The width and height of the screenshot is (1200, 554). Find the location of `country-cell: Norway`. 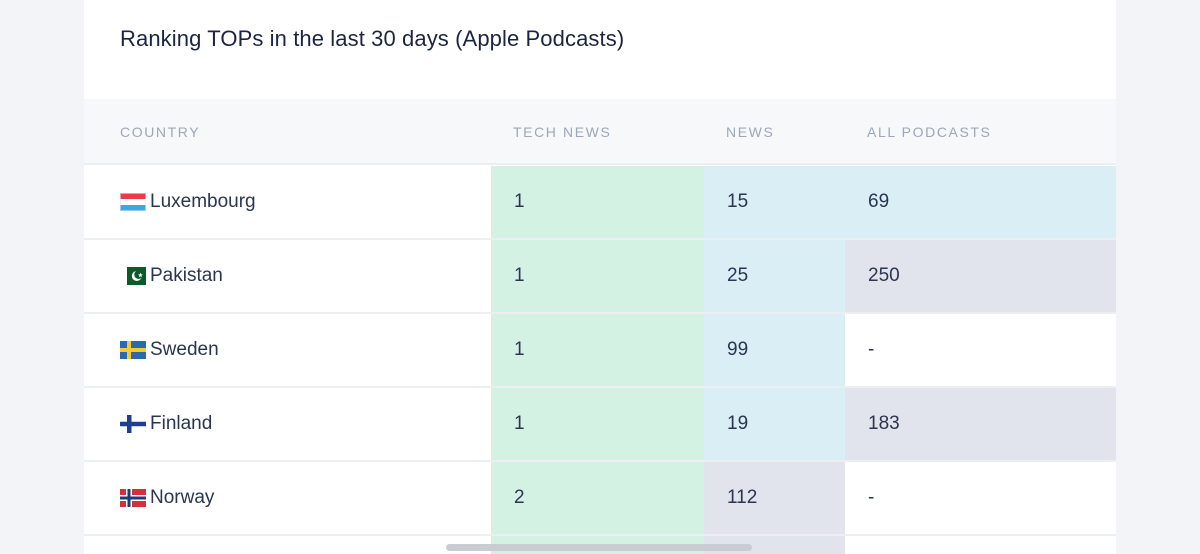

country-cell: Norway is located at coordinates (287, 498).